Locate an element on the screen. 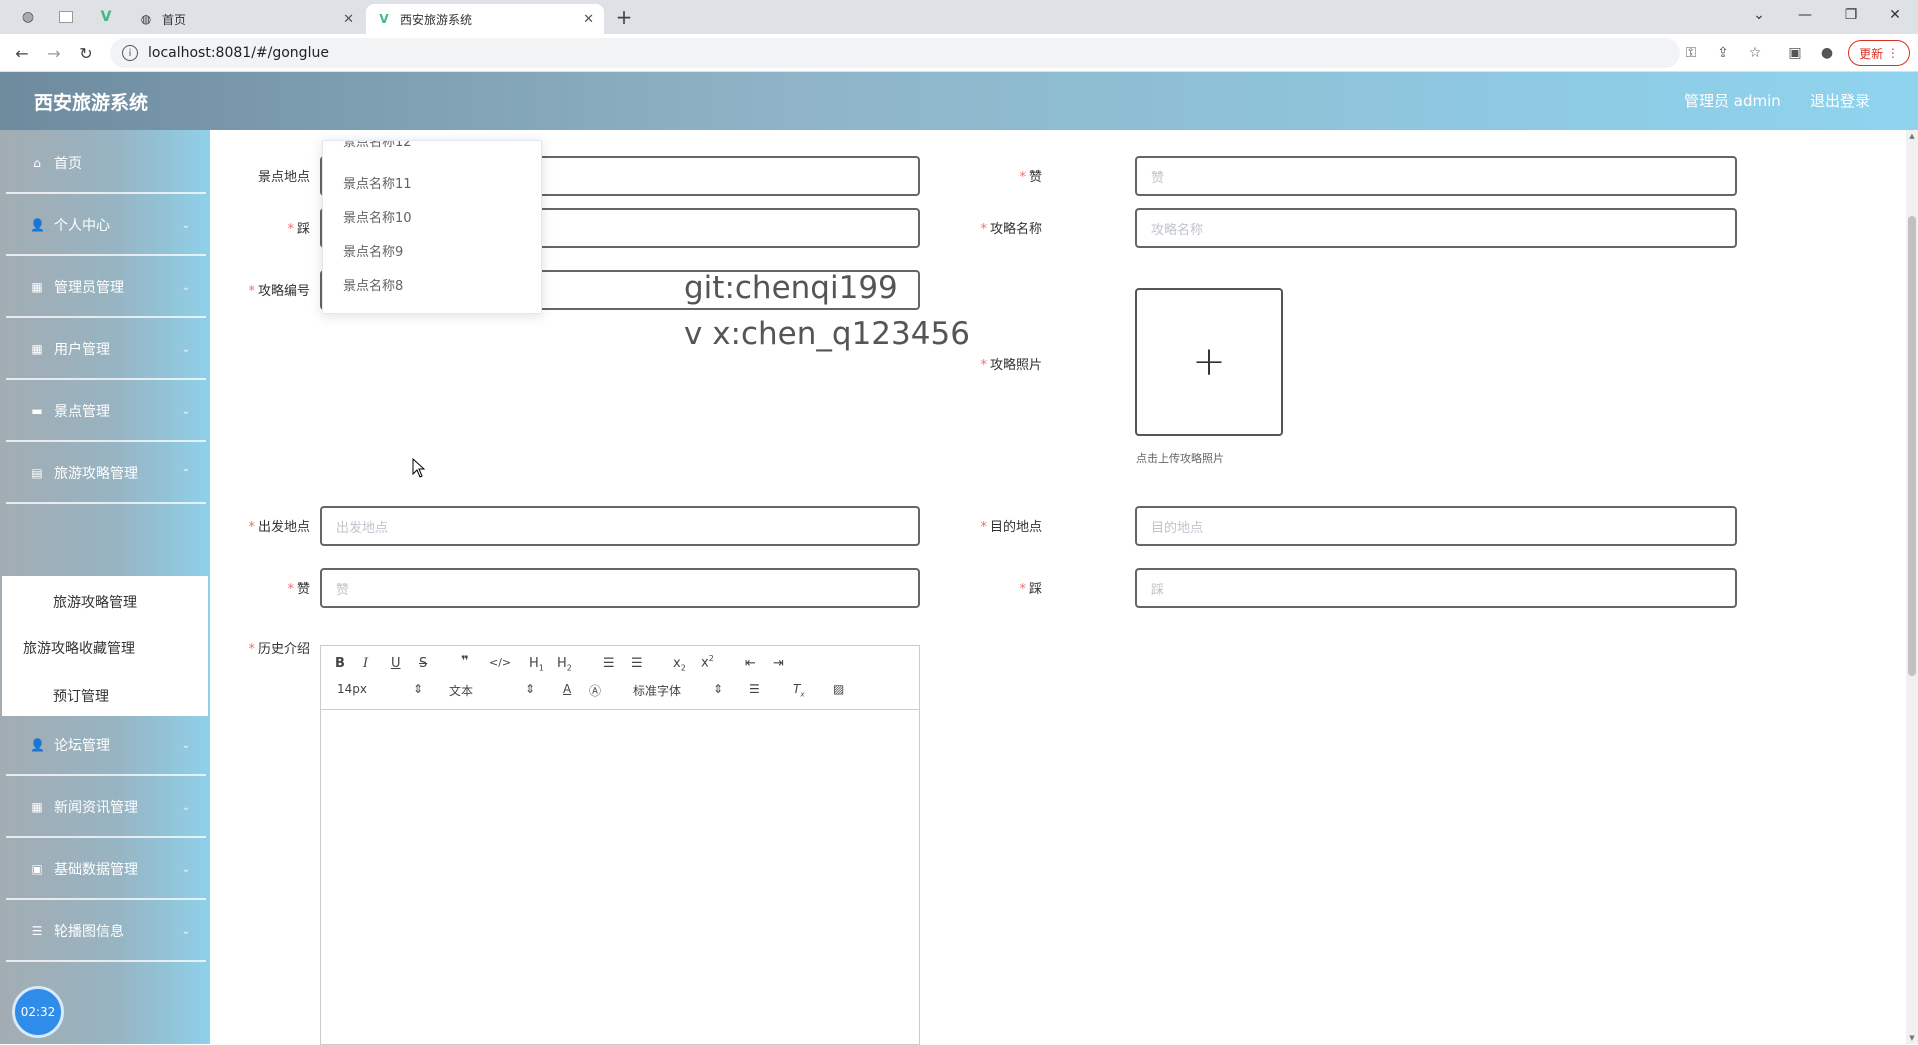 The height and width of the screenshot is (1045, 1918). outdent-icon: ⇤ is located at coordinates (750, 663).